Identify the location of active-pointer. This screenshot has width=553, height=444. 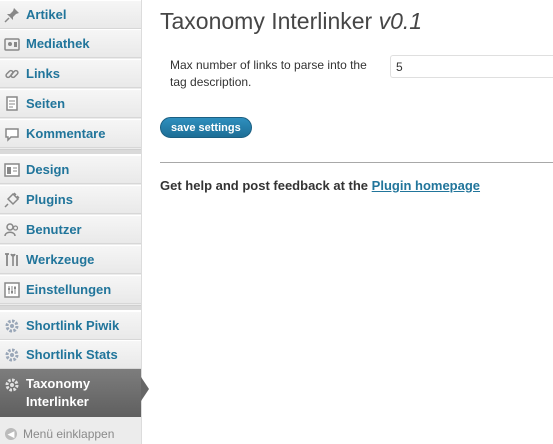
(145, 389).